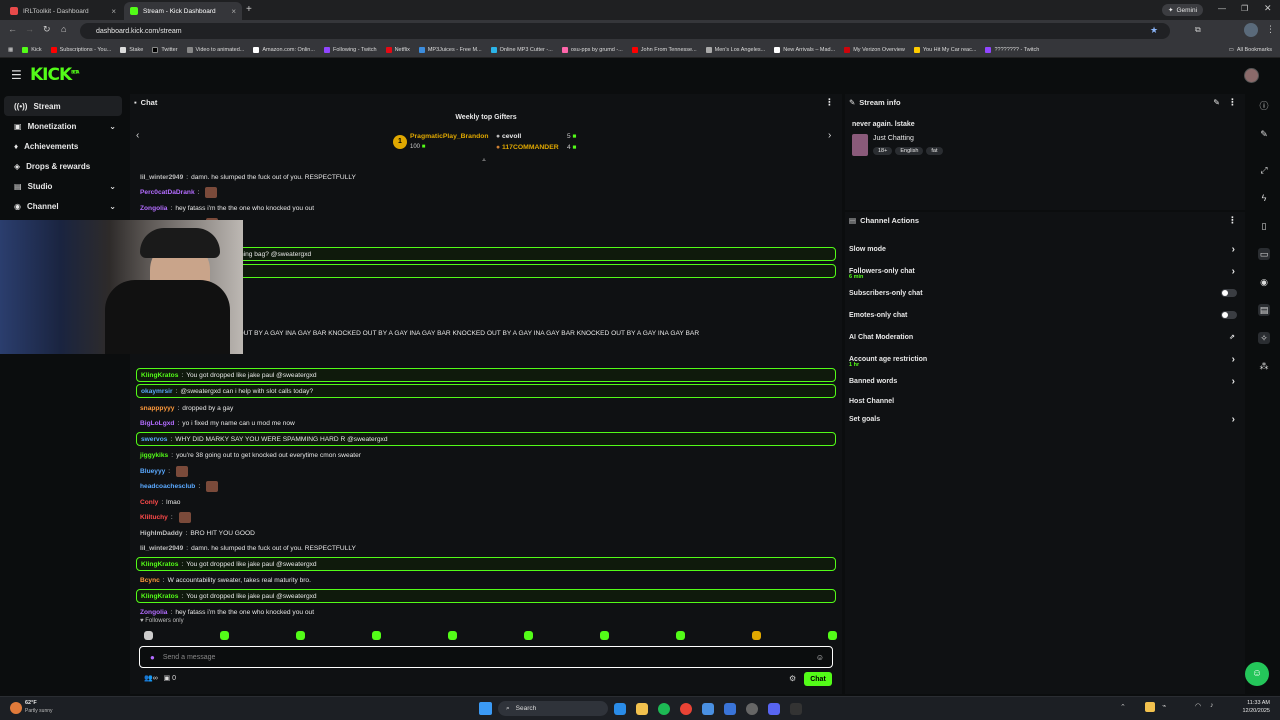  I want to click on chat-username: okaymrsir, so click(157, 391).